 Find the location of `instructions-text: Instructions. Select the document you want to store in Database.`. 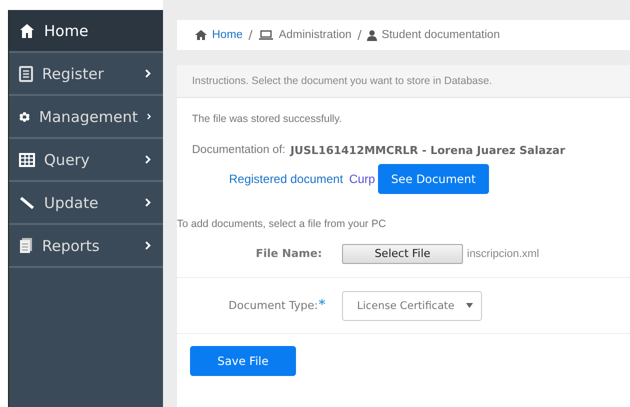

instructions-text: Instructions. Select the document you want to store in Database. is located at coordinates (342, 81).